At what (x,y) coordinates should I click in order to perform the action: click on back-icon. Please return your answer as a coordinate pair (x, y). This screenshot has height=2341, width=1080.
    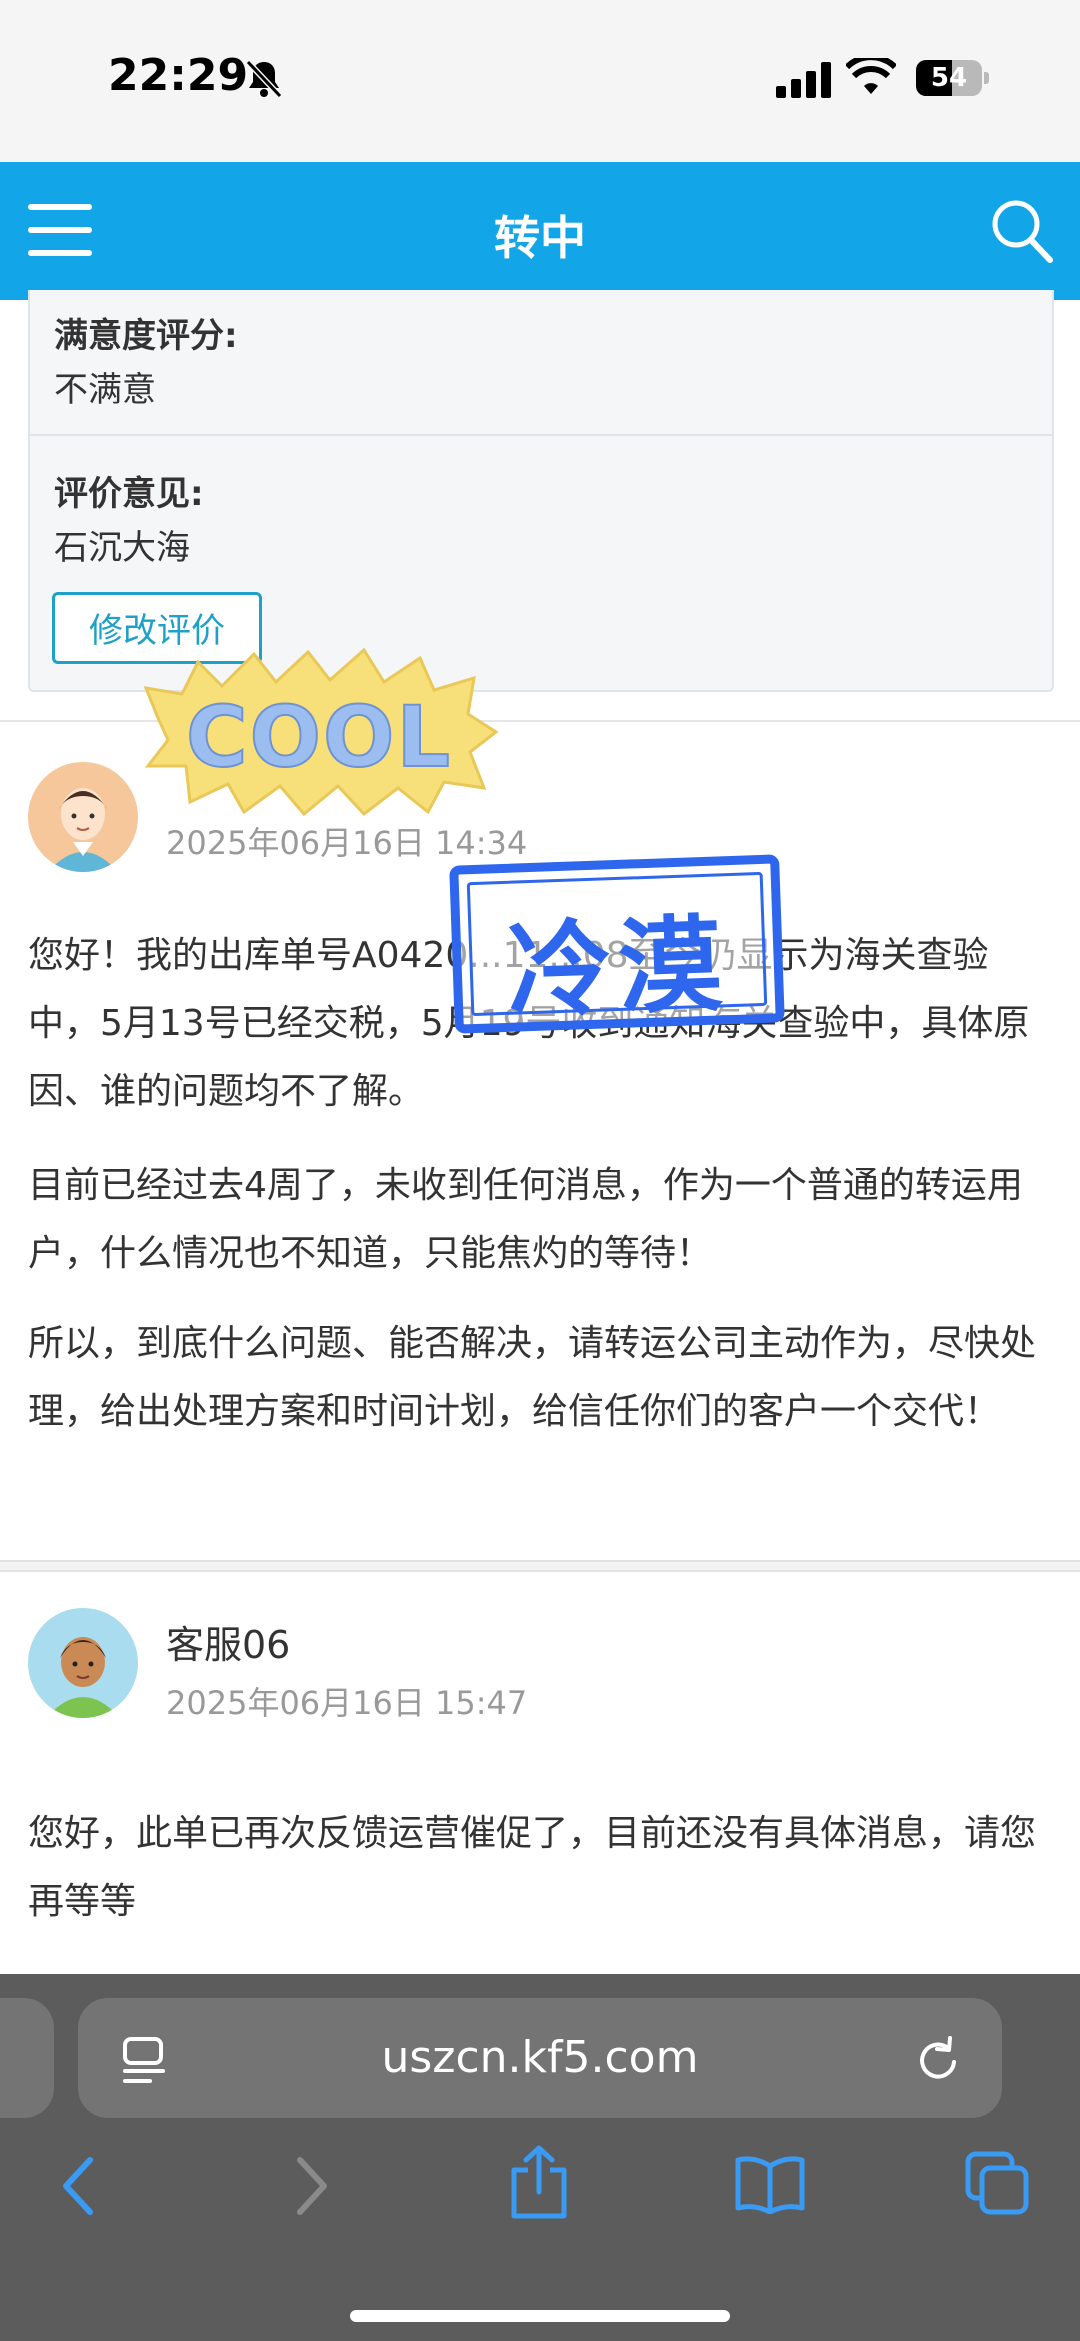
    Looking at the image, I should click on (78, 2186).